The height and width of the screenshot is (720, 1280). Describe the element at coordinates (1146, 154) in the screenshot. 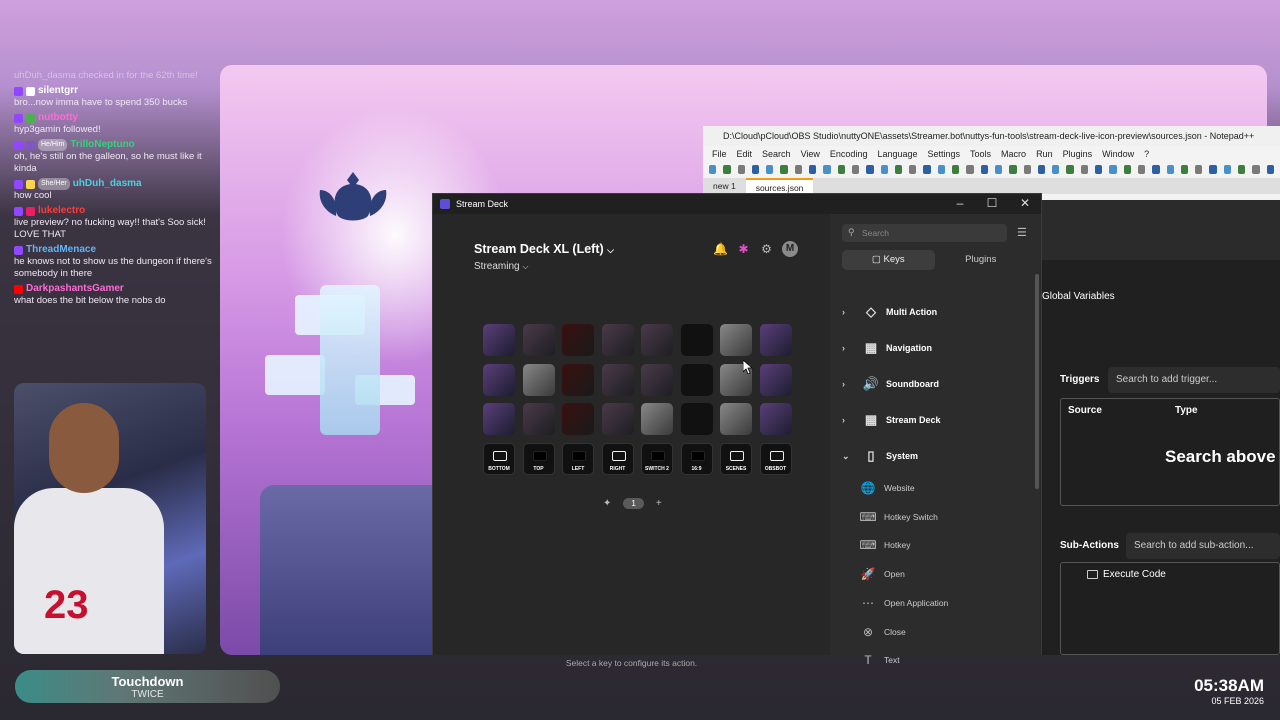

I see `menu-item: ?` at that location.